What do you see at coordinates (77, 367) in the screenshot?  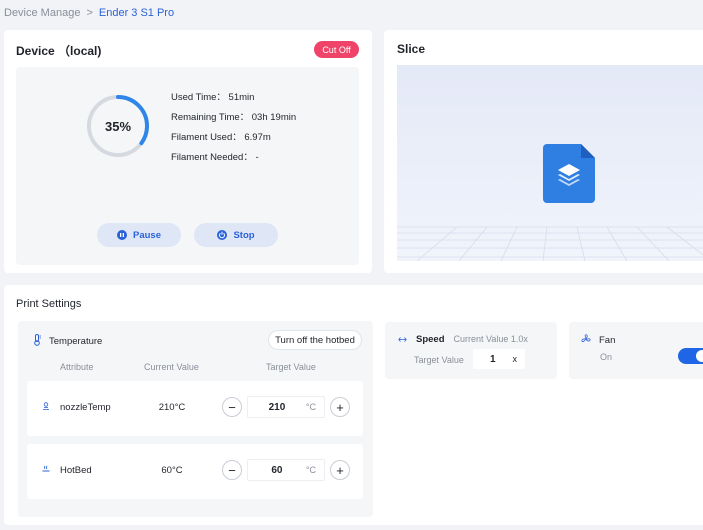 I see `col-attribute: Attribute` at bounding box center [77, 367].